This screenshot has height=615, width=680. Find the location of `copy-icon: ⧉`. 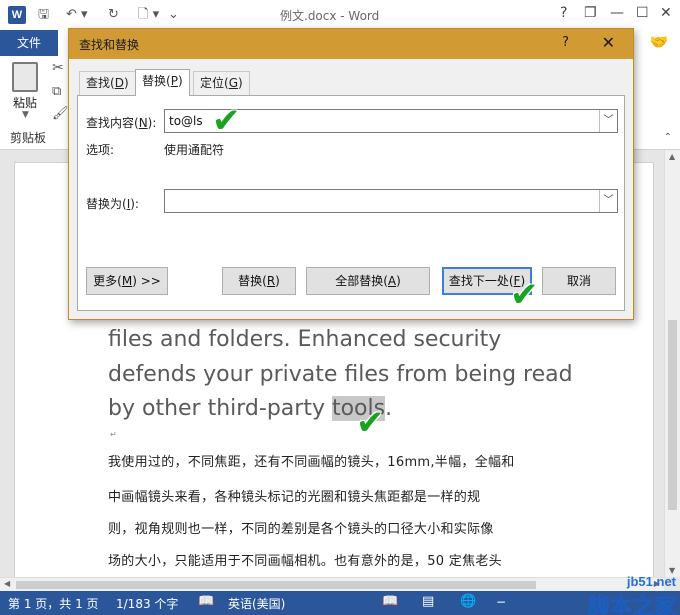

copy-icon: ⧉ is located at coordinates (56, 91).